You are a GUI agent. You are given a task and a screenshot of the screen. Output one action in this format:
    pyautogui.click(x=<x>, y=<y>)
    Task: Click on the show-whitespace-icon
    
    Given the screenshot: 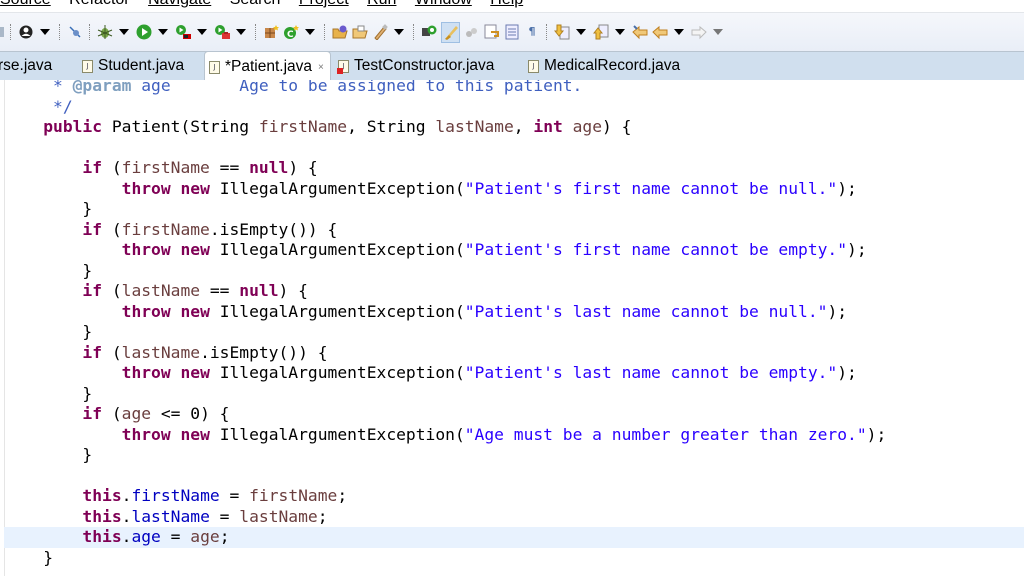 What is the action you would take?
    pyautogui.click(x=492, y=32)
    